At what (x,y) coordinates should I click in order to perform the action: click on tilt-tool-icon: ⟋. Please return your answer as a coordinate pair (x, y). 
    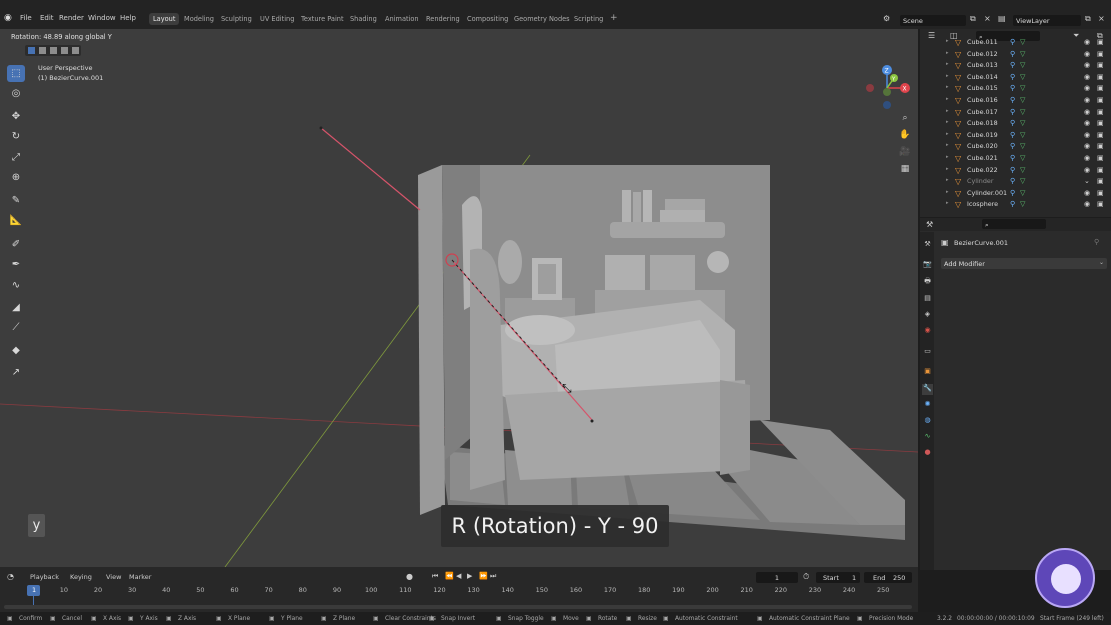
    Looking at the image, I should click on (16, 327).